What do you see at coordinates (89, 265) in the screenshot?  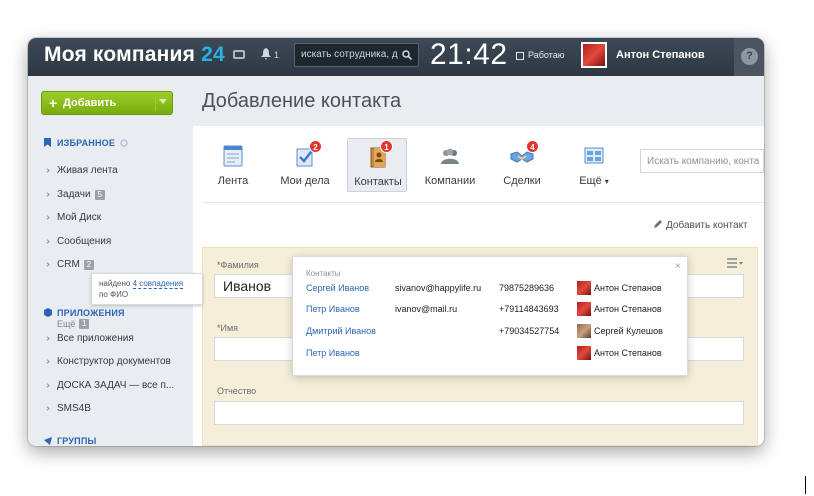 I see `crm-count-badge: 2` at bounding box center [89, 265].